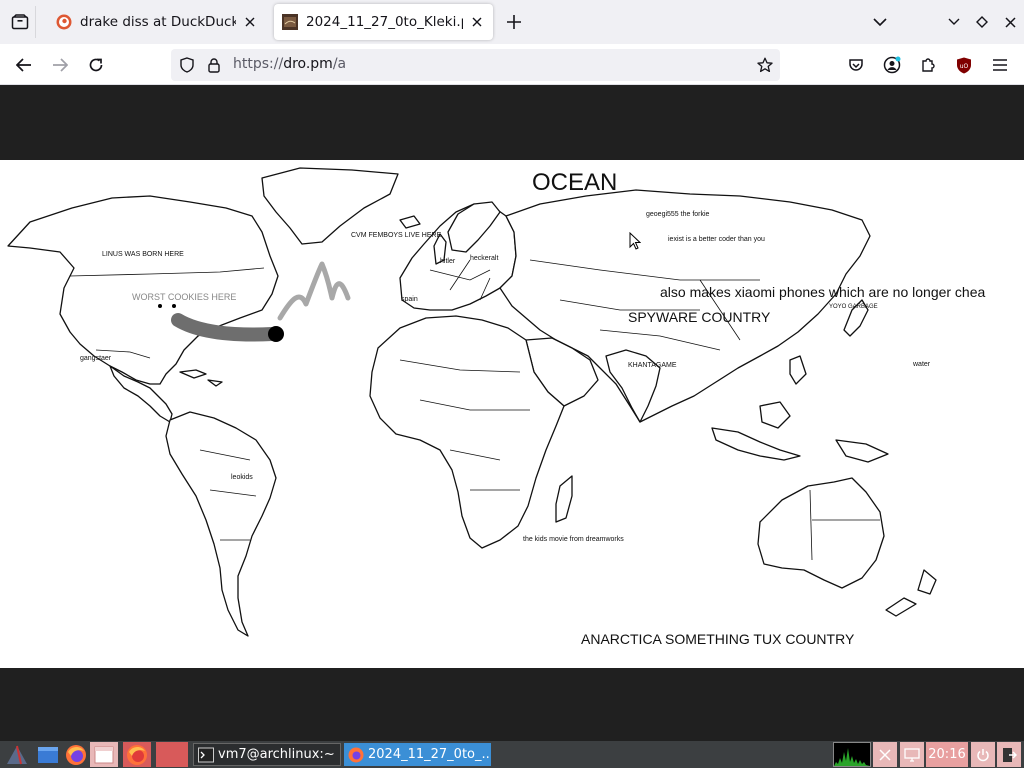 This screenshot has height=768, width=1024. I want to click on tab-title: 2024_11_27_0to_Kleki.png, so click(384, 22).